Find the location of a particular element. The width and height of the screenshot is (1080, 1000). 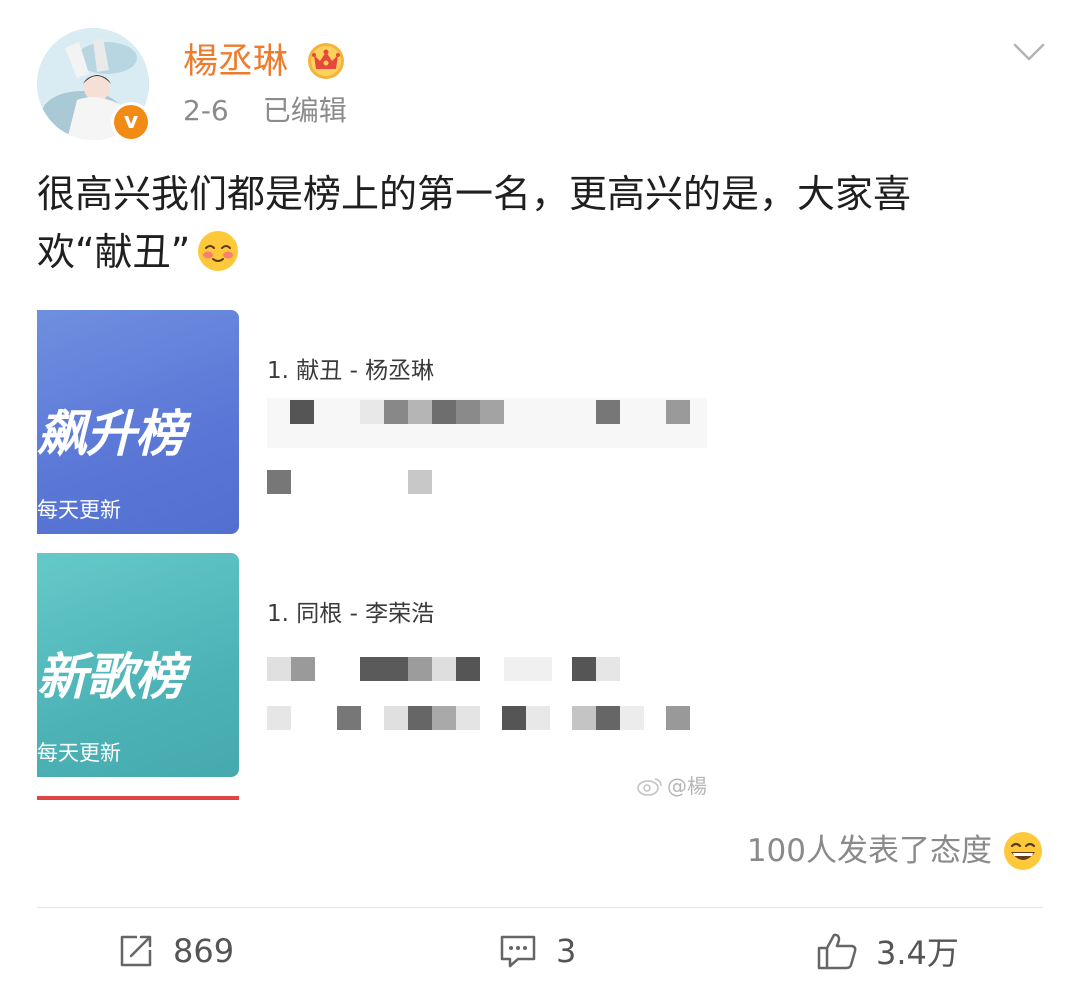

like-button: 3.4万 is located at coordinates (887, 951).